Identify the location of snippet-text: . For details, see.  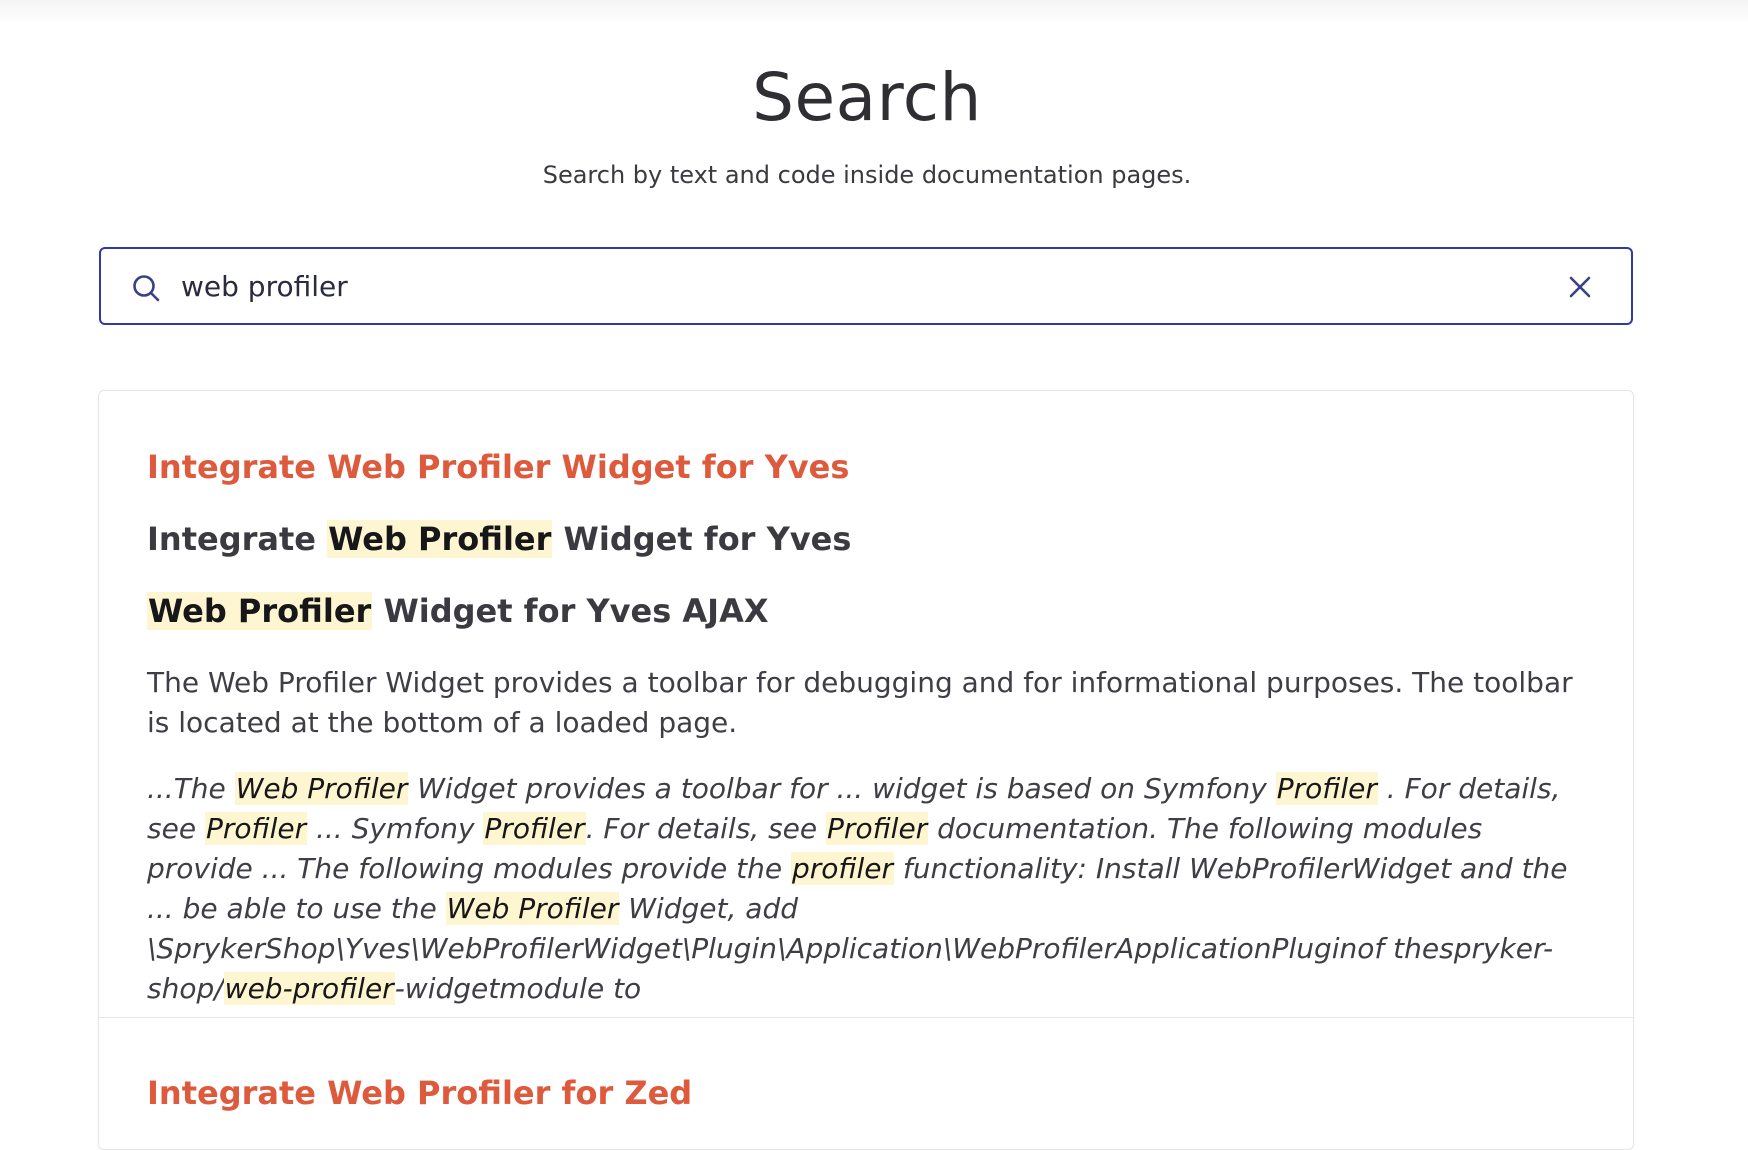
(706, 828).